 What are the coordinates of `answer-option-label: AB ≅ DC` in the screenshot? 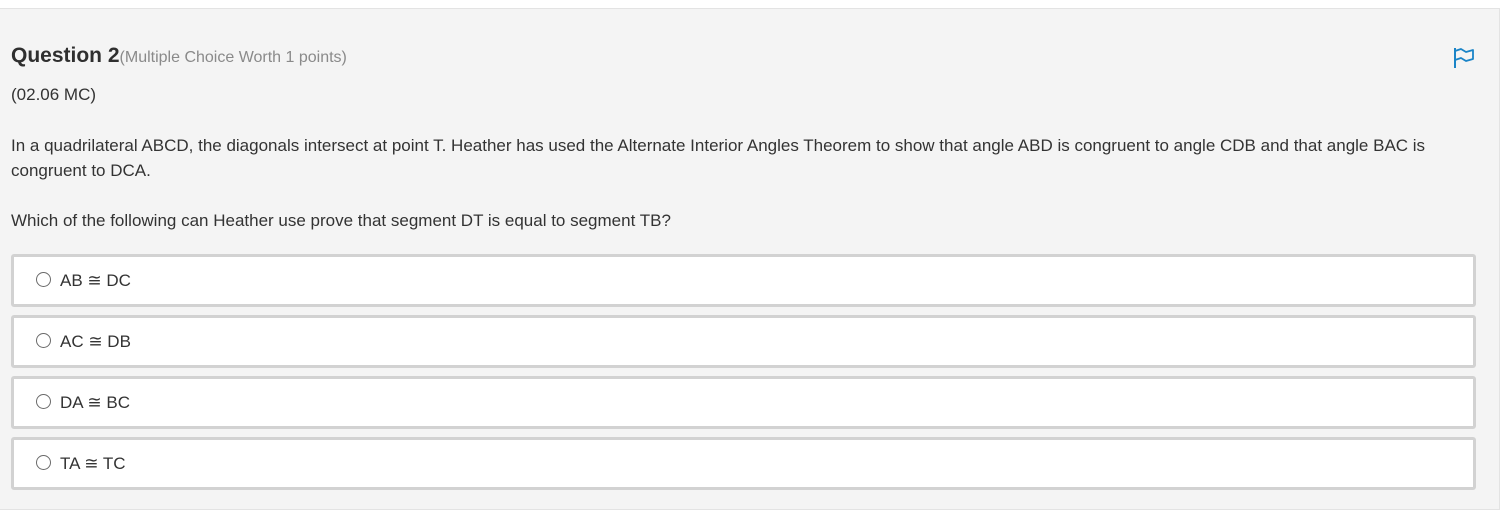 It's located at (95, 280).